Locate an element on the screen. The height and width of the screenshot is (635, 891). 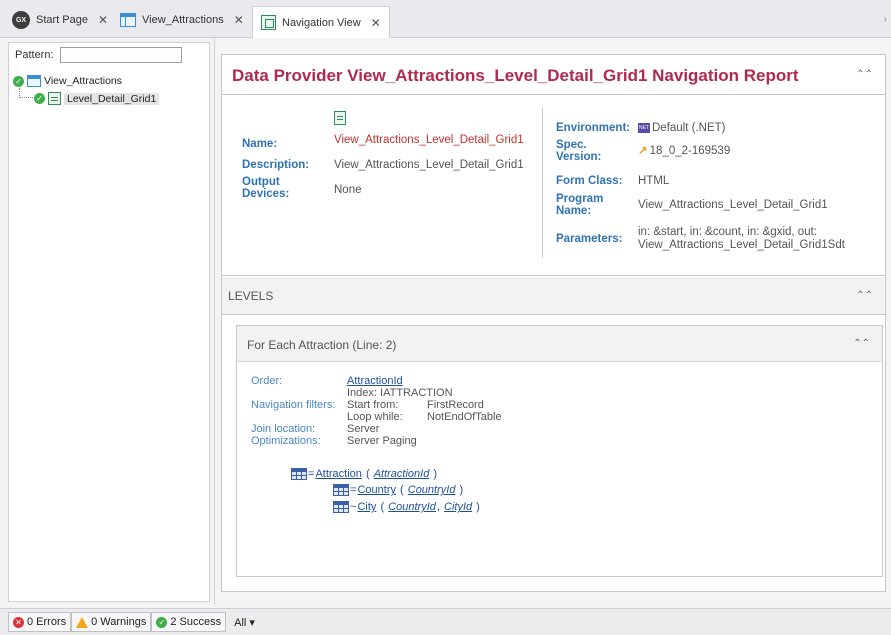
order-label: Order: is located at coordinates (267, 381).